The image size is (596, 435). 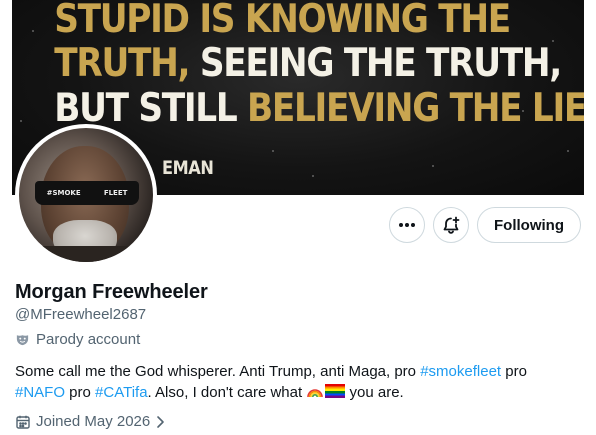 I want to click on chevron-right-icon, so click(x=161, y=421).